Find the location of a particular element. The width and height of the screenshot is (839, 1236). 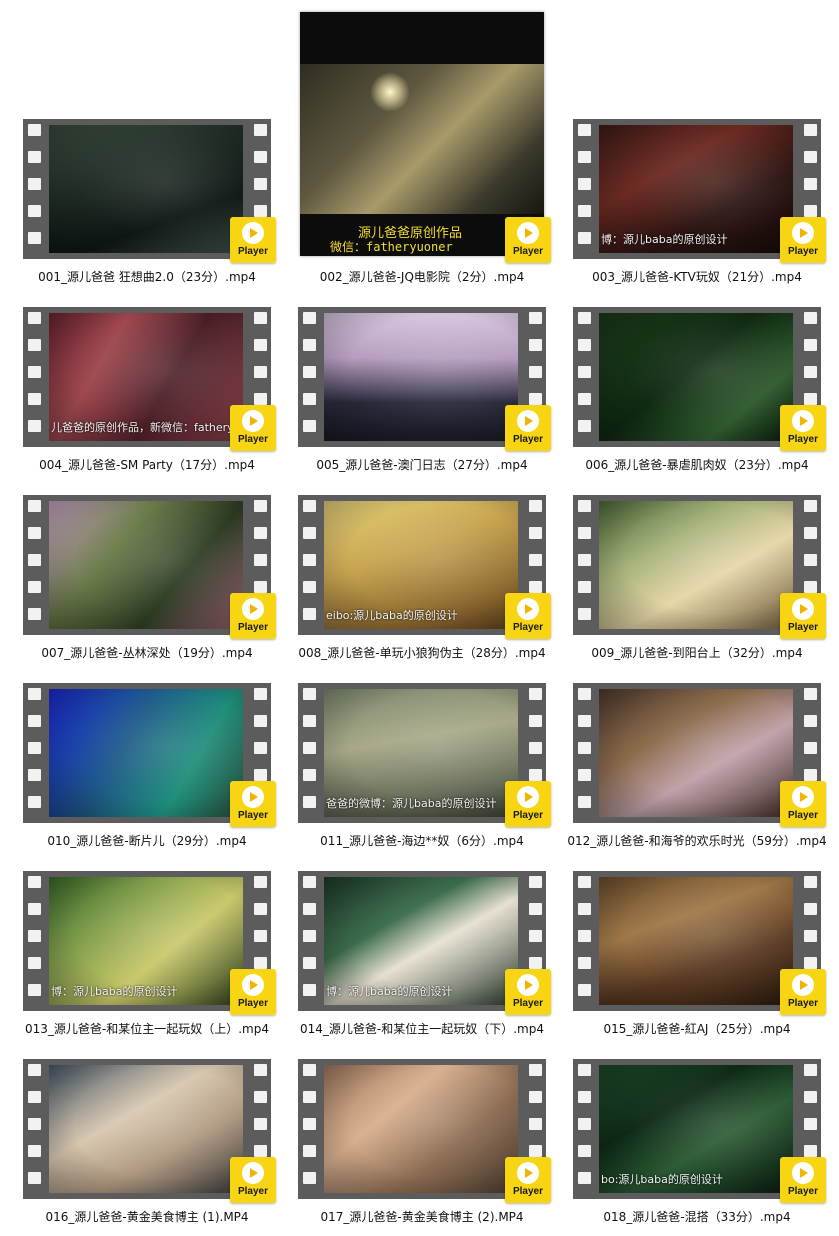

file-item: Player 009_源儿爸爸-到阳台上（32分）.mp4 is located at coordinates (688, 582).